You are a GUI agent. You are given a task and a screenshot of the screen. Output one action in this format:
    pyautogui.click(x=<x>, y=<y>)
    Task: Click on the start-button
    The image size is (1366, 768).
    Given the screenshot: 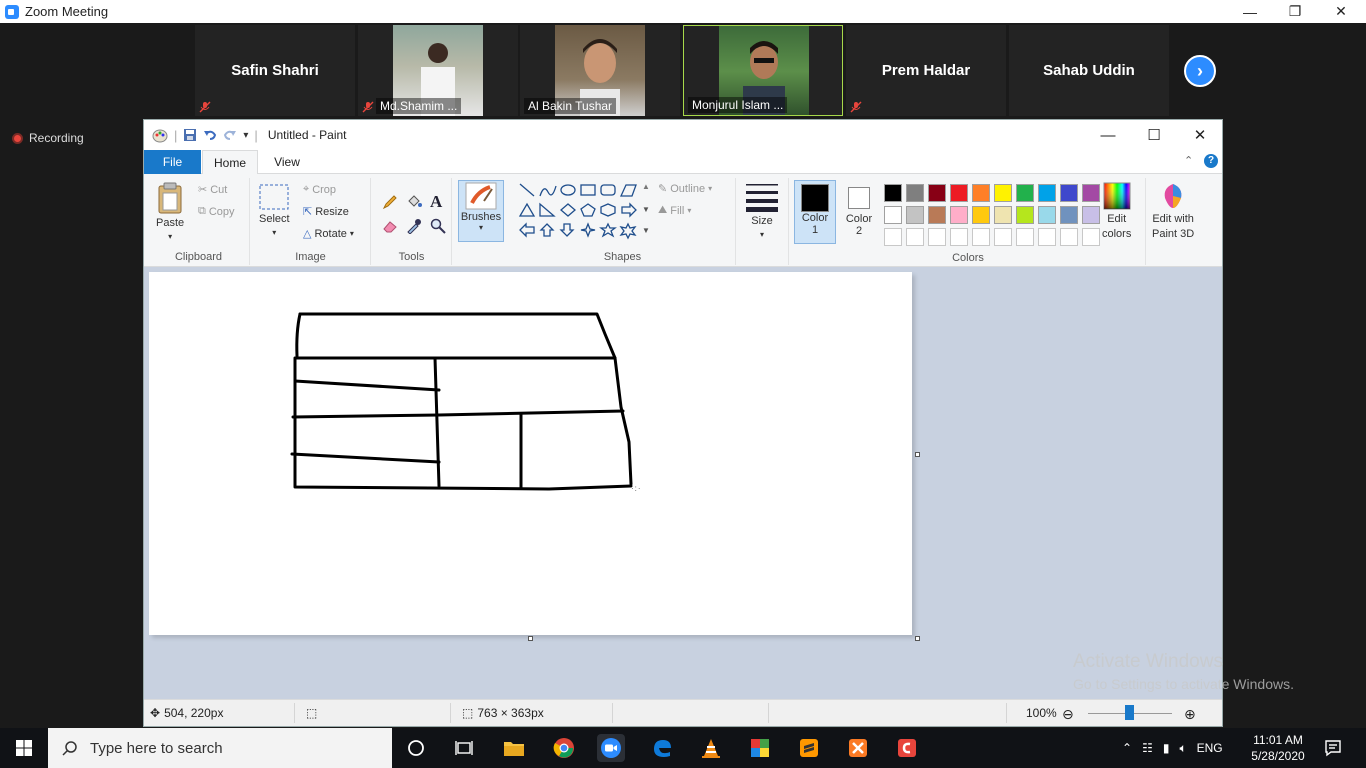 What is the action you would take?
    pyautogui.click(x=24, y=748)
    